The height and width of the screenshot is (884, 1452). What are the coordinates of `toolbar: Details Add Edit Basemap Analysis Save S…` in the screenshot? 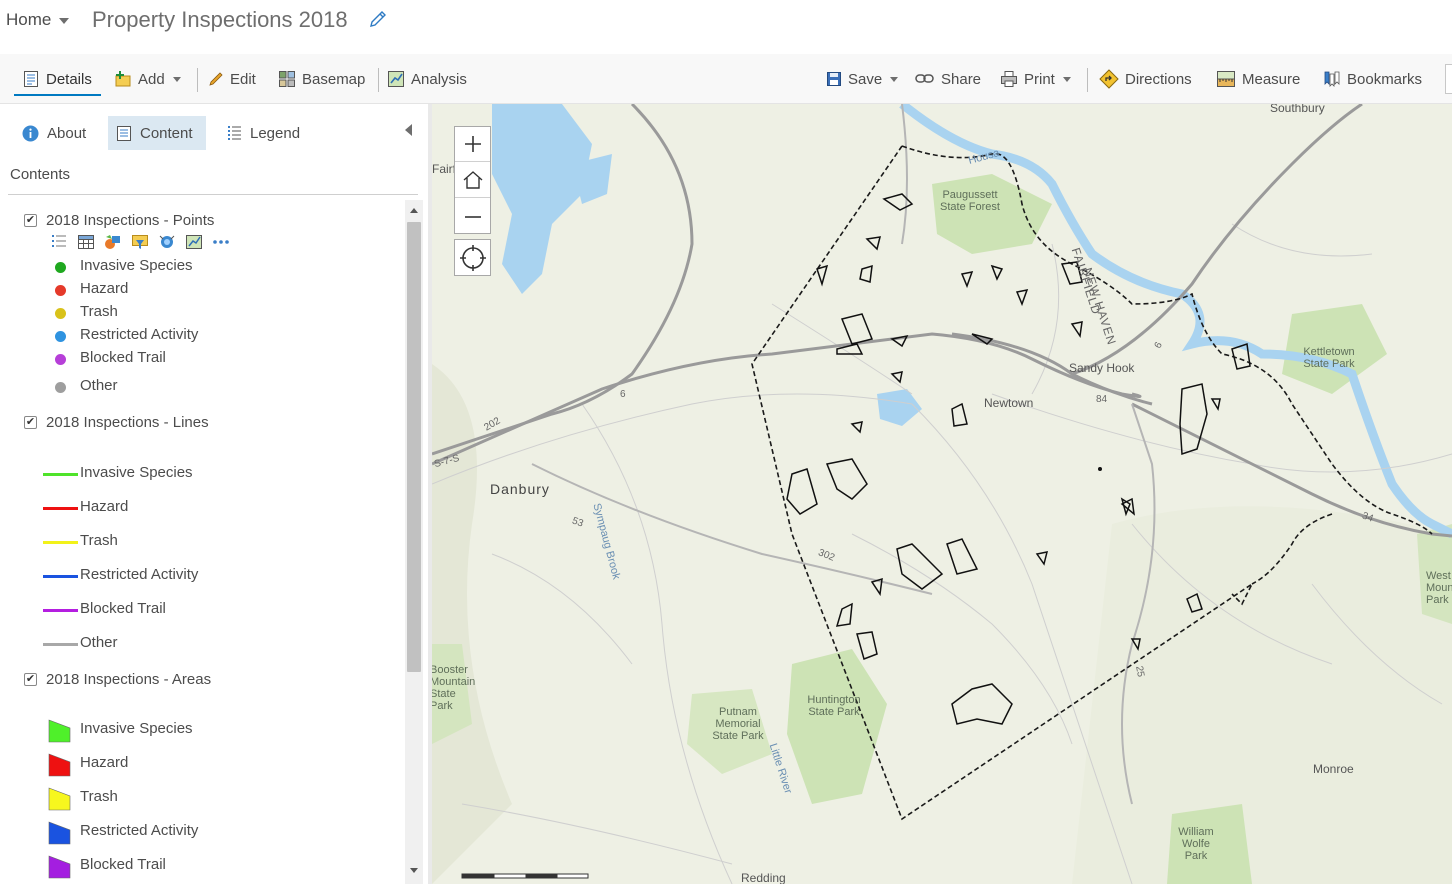 It's located at (726, 79).